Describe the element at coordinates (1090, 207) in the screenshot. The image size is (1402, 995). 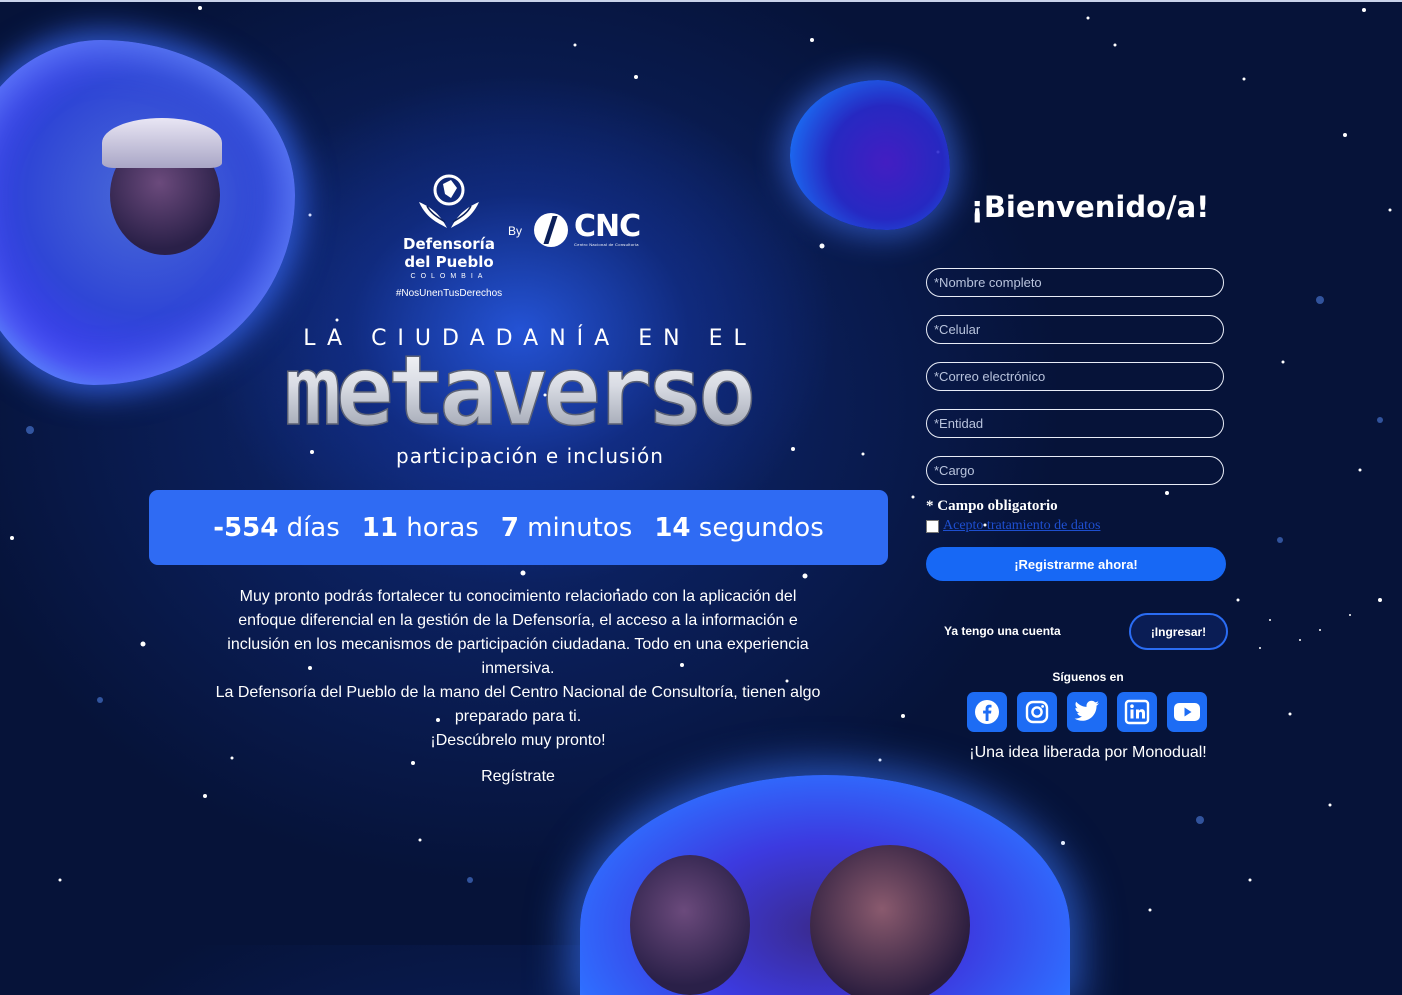
I see `welcome-title: ¡Bienvenido/a!` at that location.